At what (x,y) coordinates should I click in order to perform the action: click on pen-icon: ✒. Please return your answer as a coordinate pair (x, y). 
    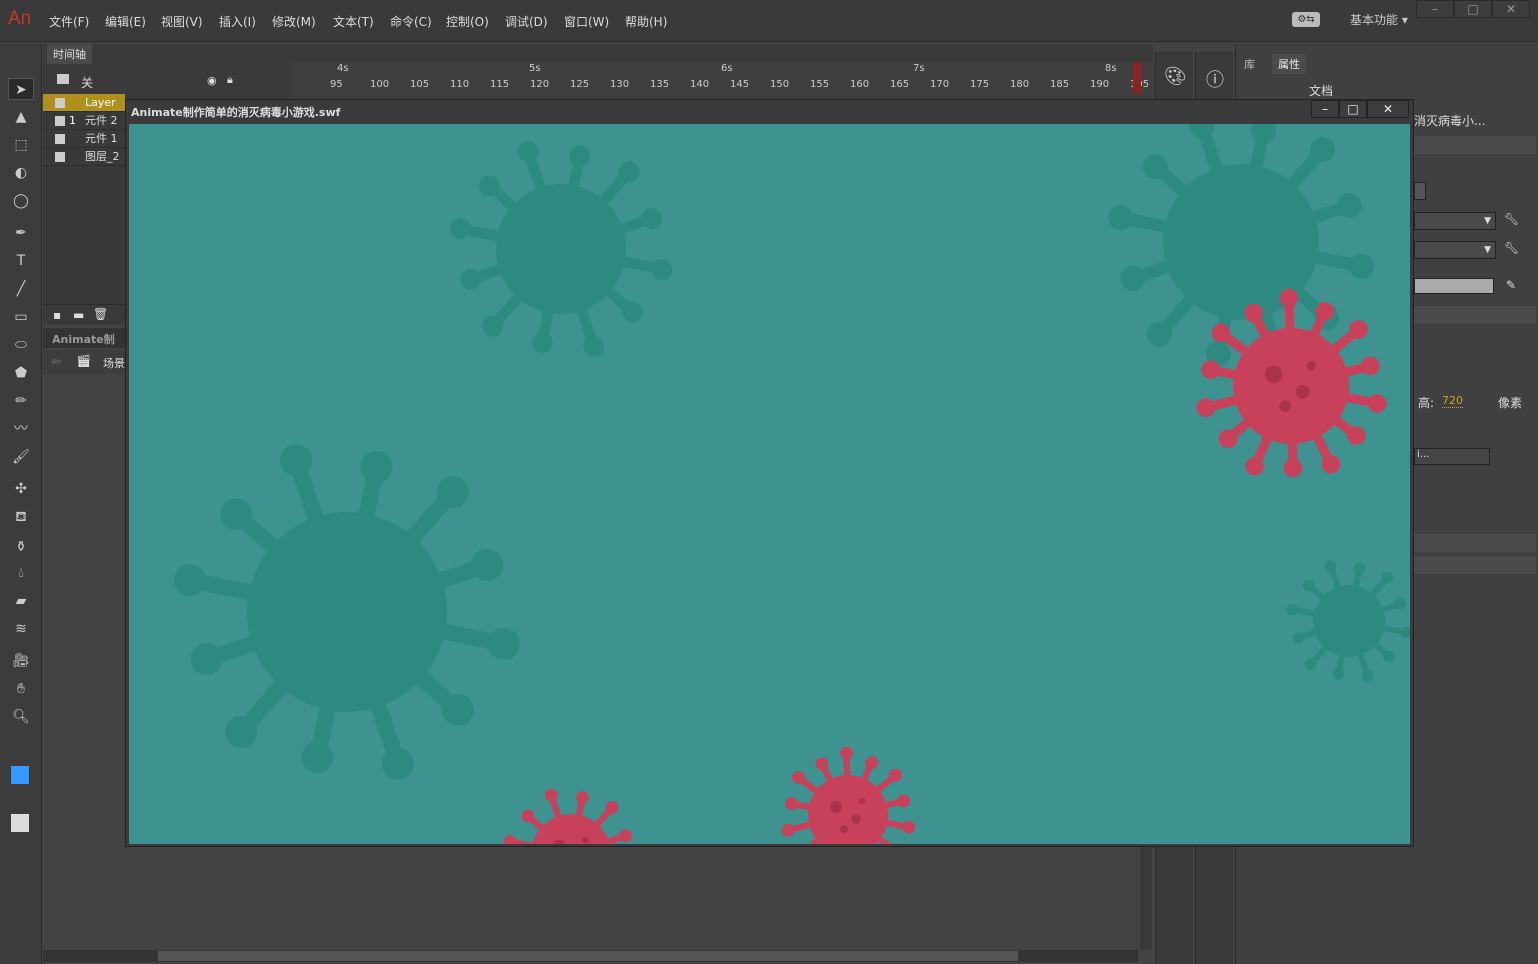
    Looking at the image, I should click on (21, 233).